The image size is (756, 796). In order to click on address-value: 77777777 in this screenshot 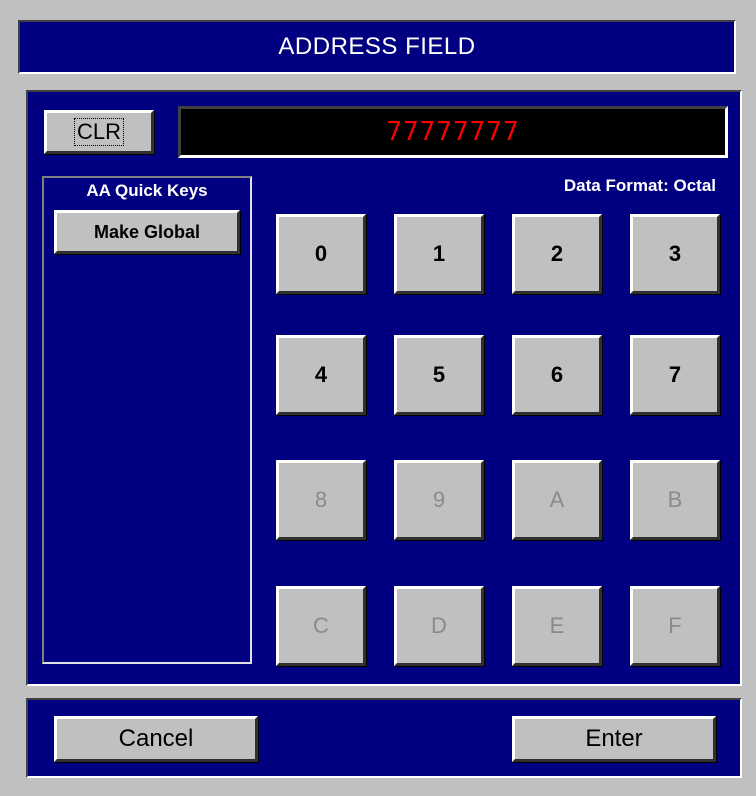, I will do `click(453, 132)`.